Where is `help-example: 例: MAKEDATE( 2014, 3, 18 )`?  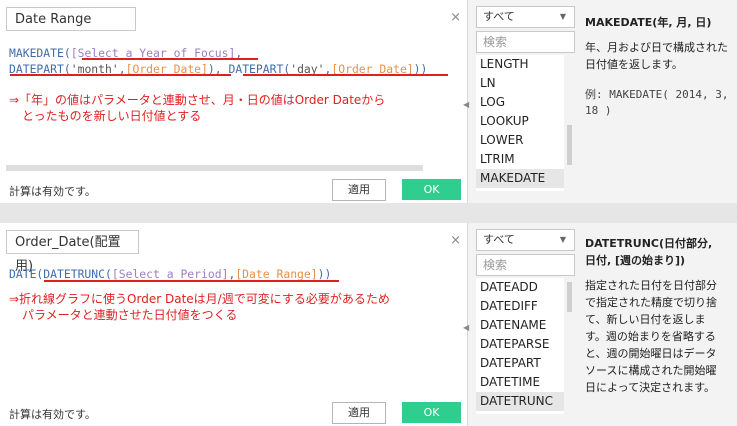
help-example: 例: MAKEDATE( 2014, 3, 18 ) is located at coordinates (657, 102).